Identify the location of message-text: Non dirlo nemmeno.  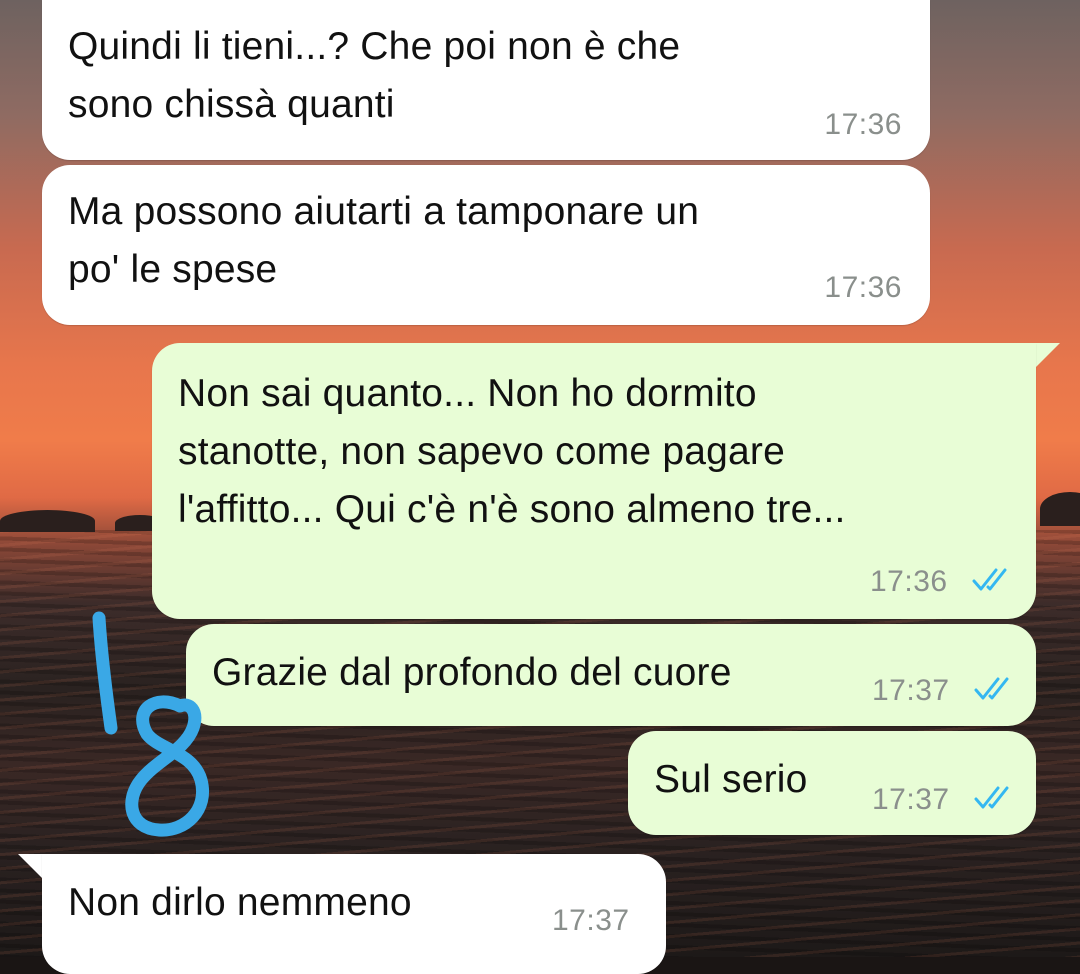
(240, 902).